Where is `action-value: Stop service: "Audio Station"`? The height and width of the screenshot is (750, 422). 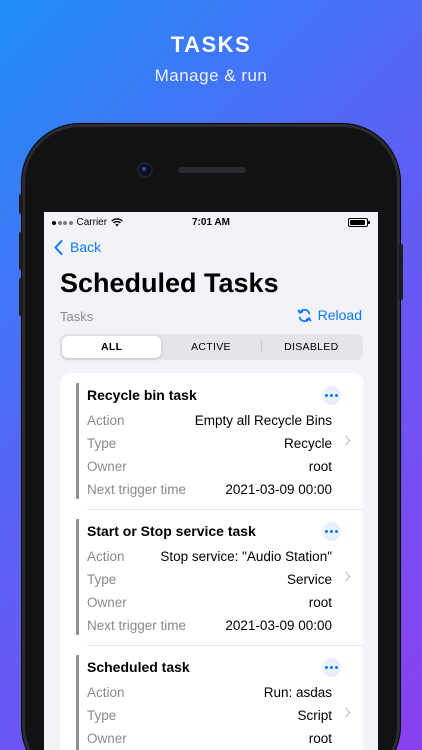 action-value: Stop service: "Audio Station" is located at coordinates (246, 556).